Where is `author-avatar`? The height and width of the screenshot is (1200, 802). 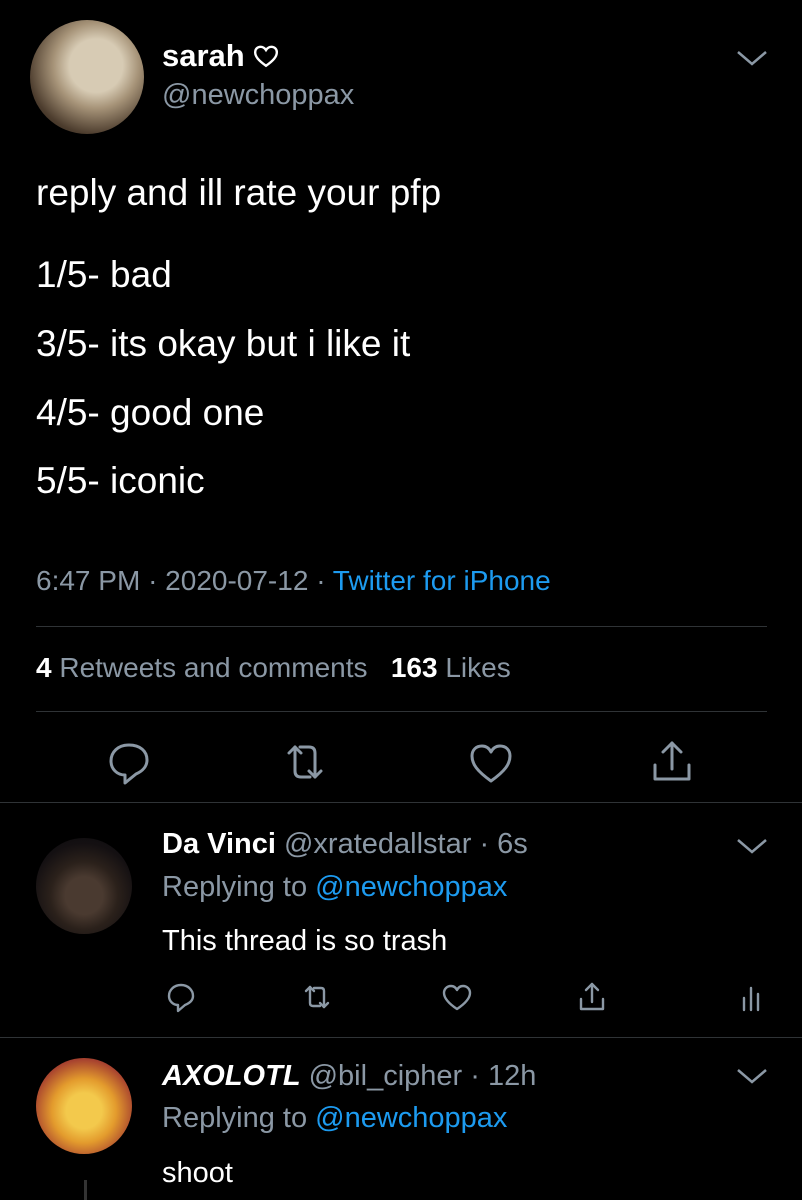 author-avatar is located at coordinates (87, 77).